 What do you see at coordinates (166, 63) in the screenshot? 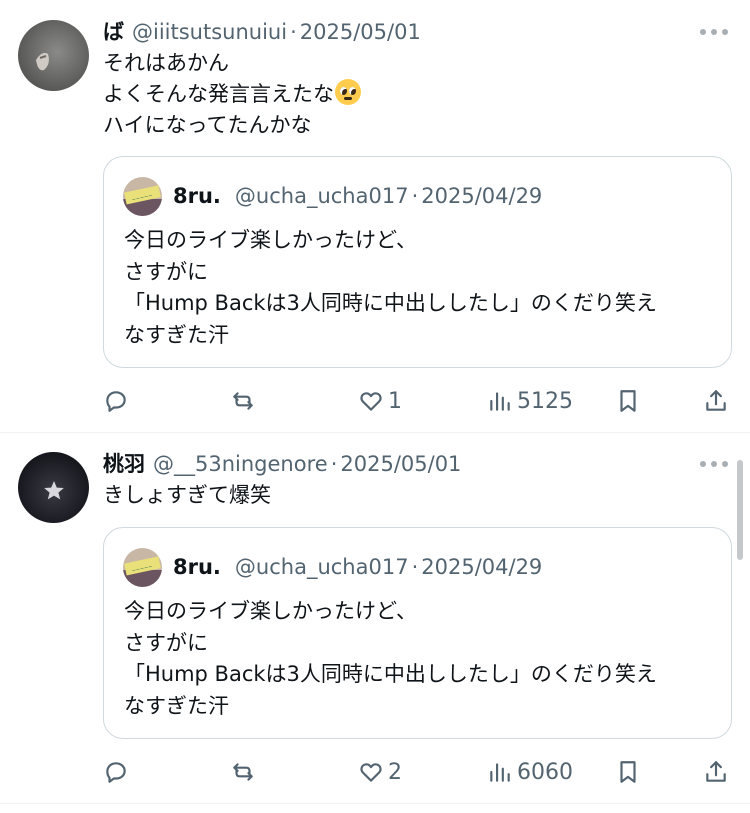
I see `text-line: それはあかん` at bounding box center [166, 63].